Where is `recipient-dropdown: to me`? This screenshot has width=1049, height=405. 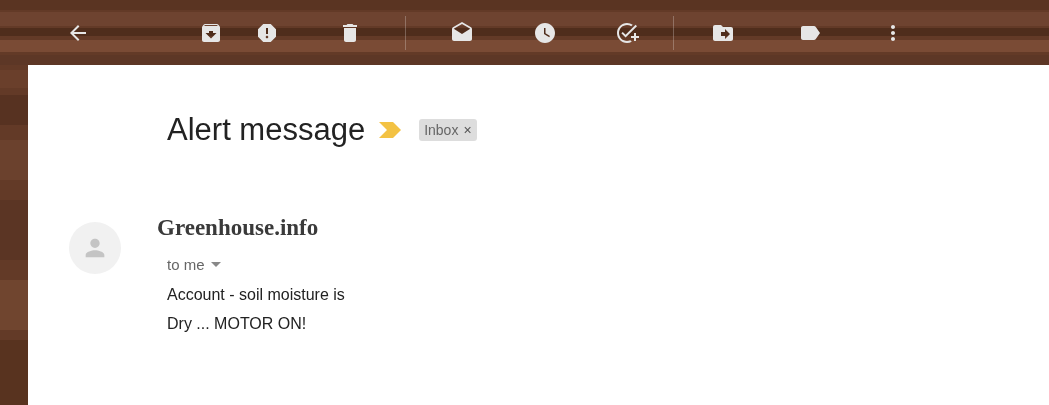
recipient-dropdown: to me is located at coordinates (194, 264).